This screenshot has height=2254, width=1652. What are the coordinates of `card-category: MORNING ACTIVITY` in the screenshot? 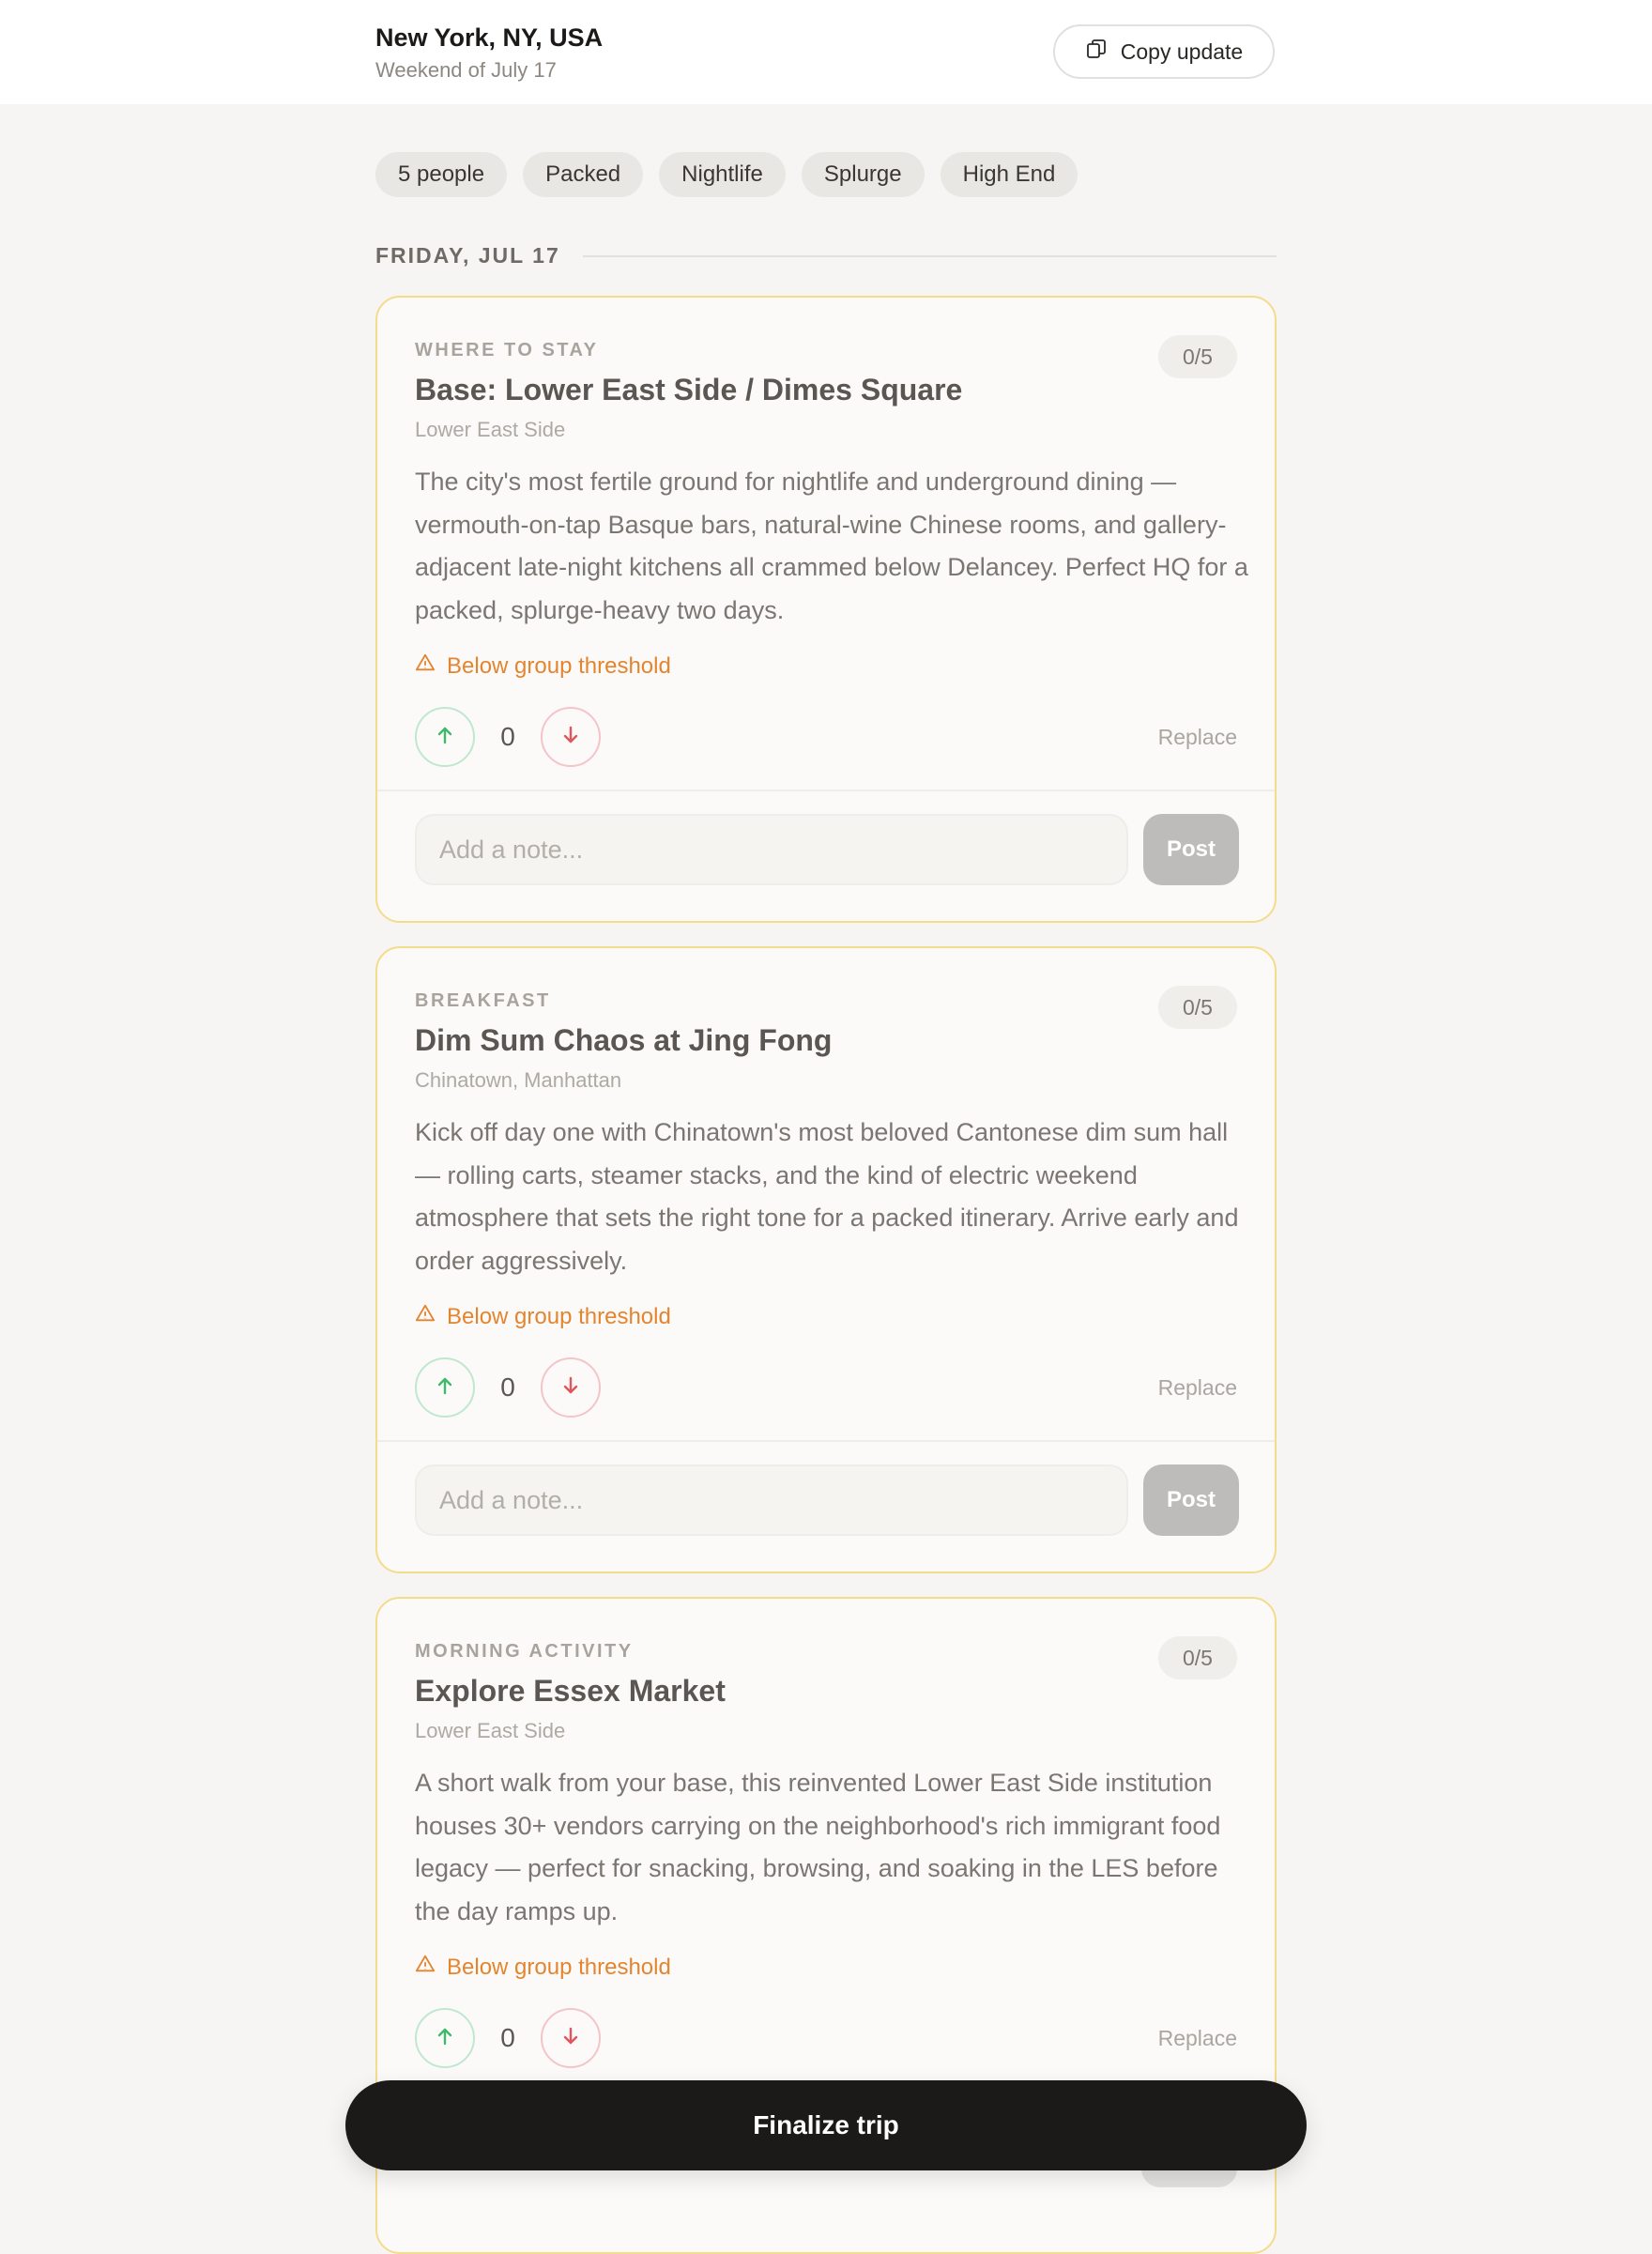 It's located at (524, 1652).